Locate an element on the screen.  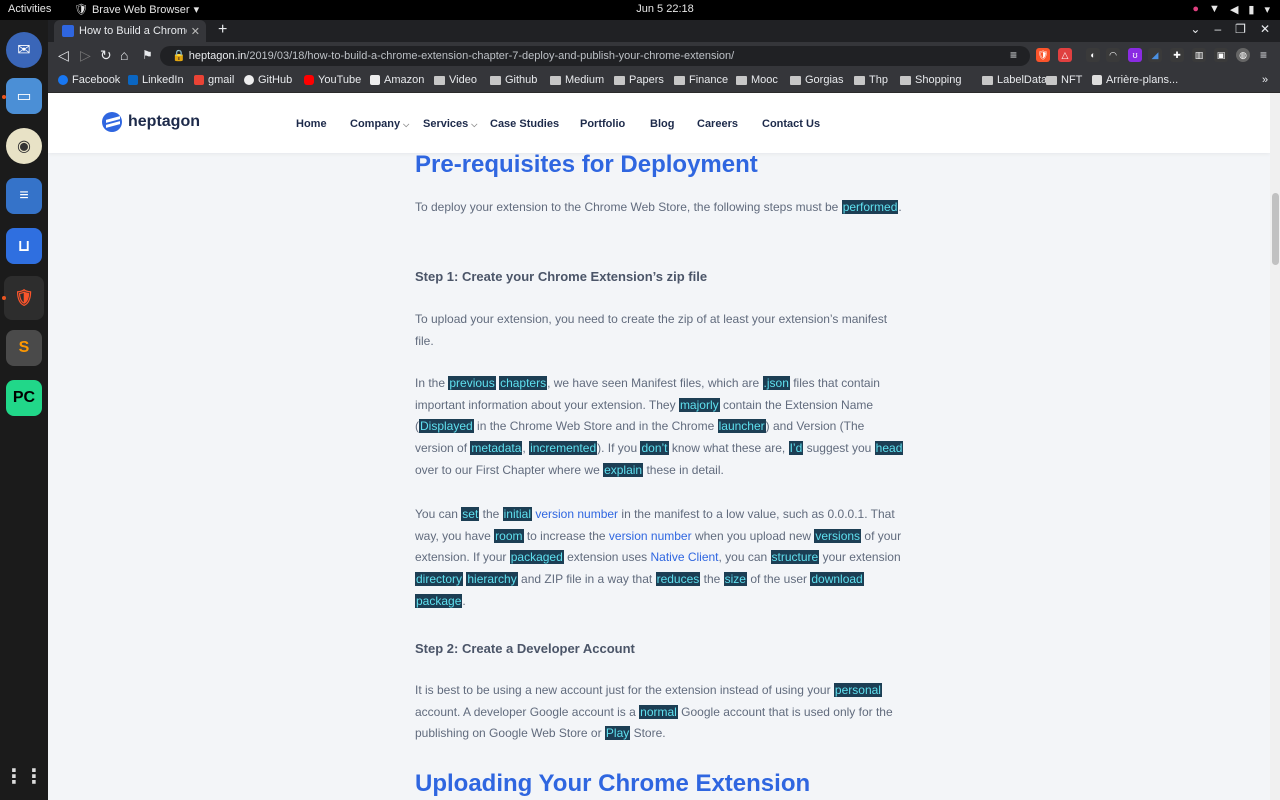
dock: ✉ ▭ ◉ ≡ ⊔ 🛡 S PC ⋮⋮ is located at coordinates (24, 410).